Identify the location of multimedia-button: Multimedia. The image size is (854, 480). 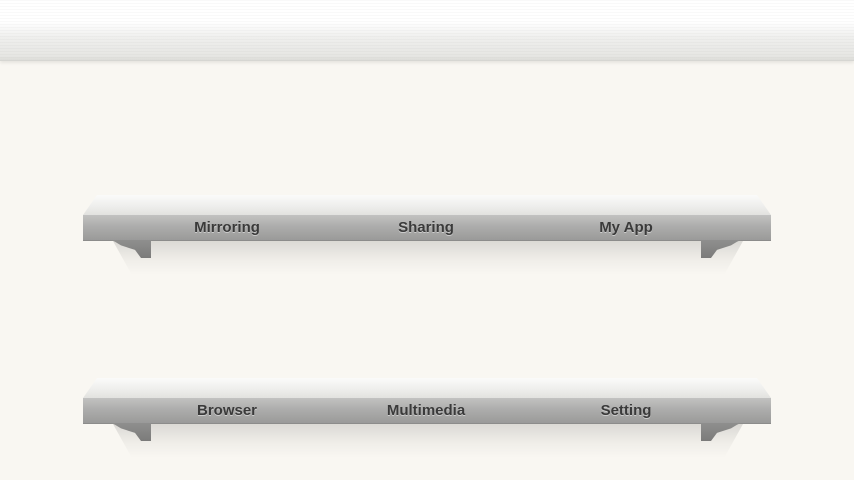
(426, 410).